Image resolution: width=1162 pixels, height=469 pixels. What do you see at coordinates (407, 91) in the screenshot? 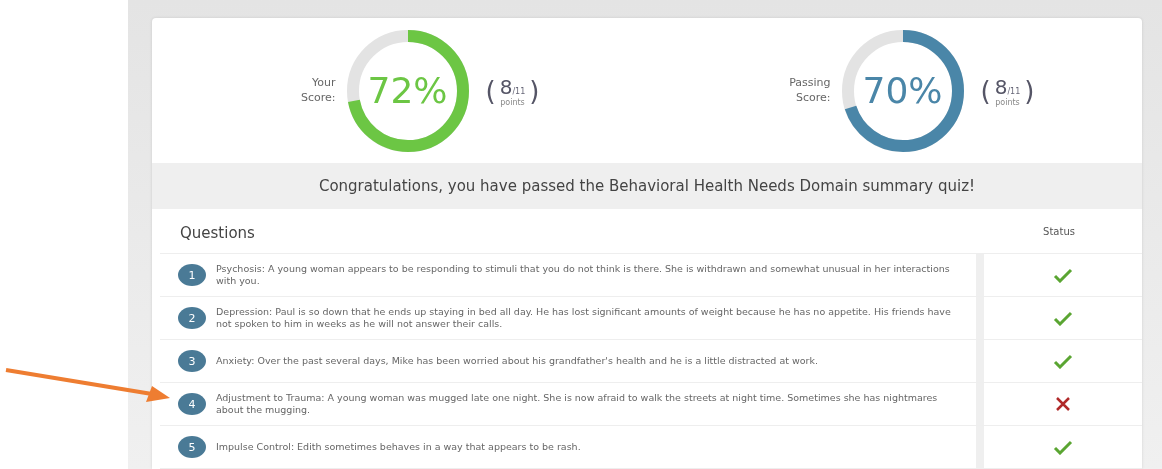
I see `score-percent: 72%` at bounding box center [407, 91].